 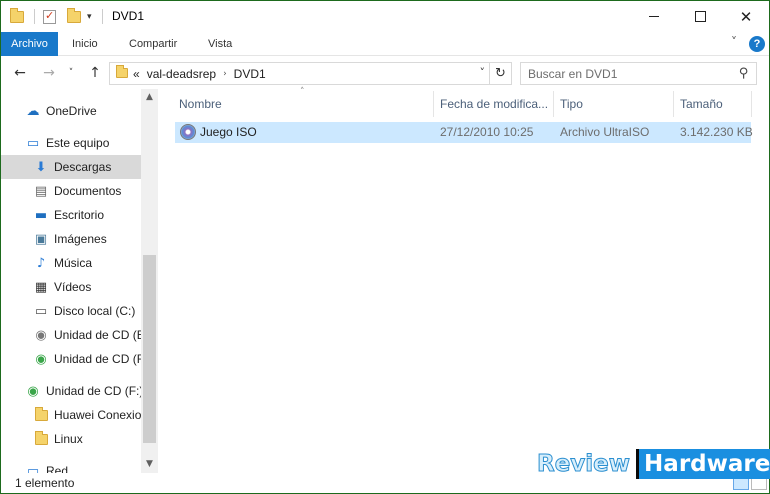 I want to click on sidebar-item-linux: Linux, so click(x=71, y=439).